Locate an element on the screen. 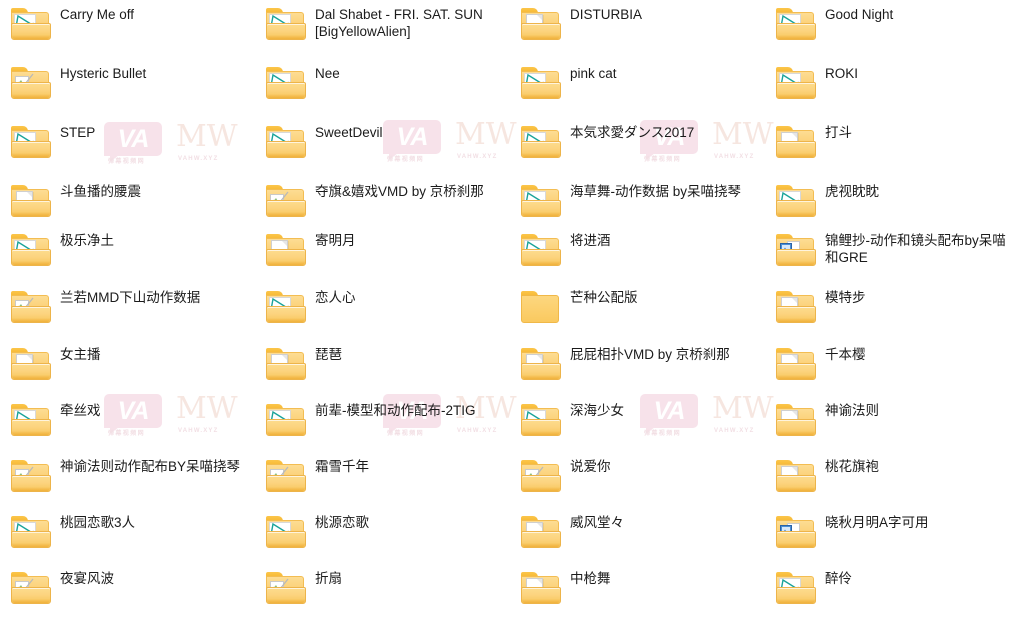  folder-item: pink cat is located at coordinates (643, 91).